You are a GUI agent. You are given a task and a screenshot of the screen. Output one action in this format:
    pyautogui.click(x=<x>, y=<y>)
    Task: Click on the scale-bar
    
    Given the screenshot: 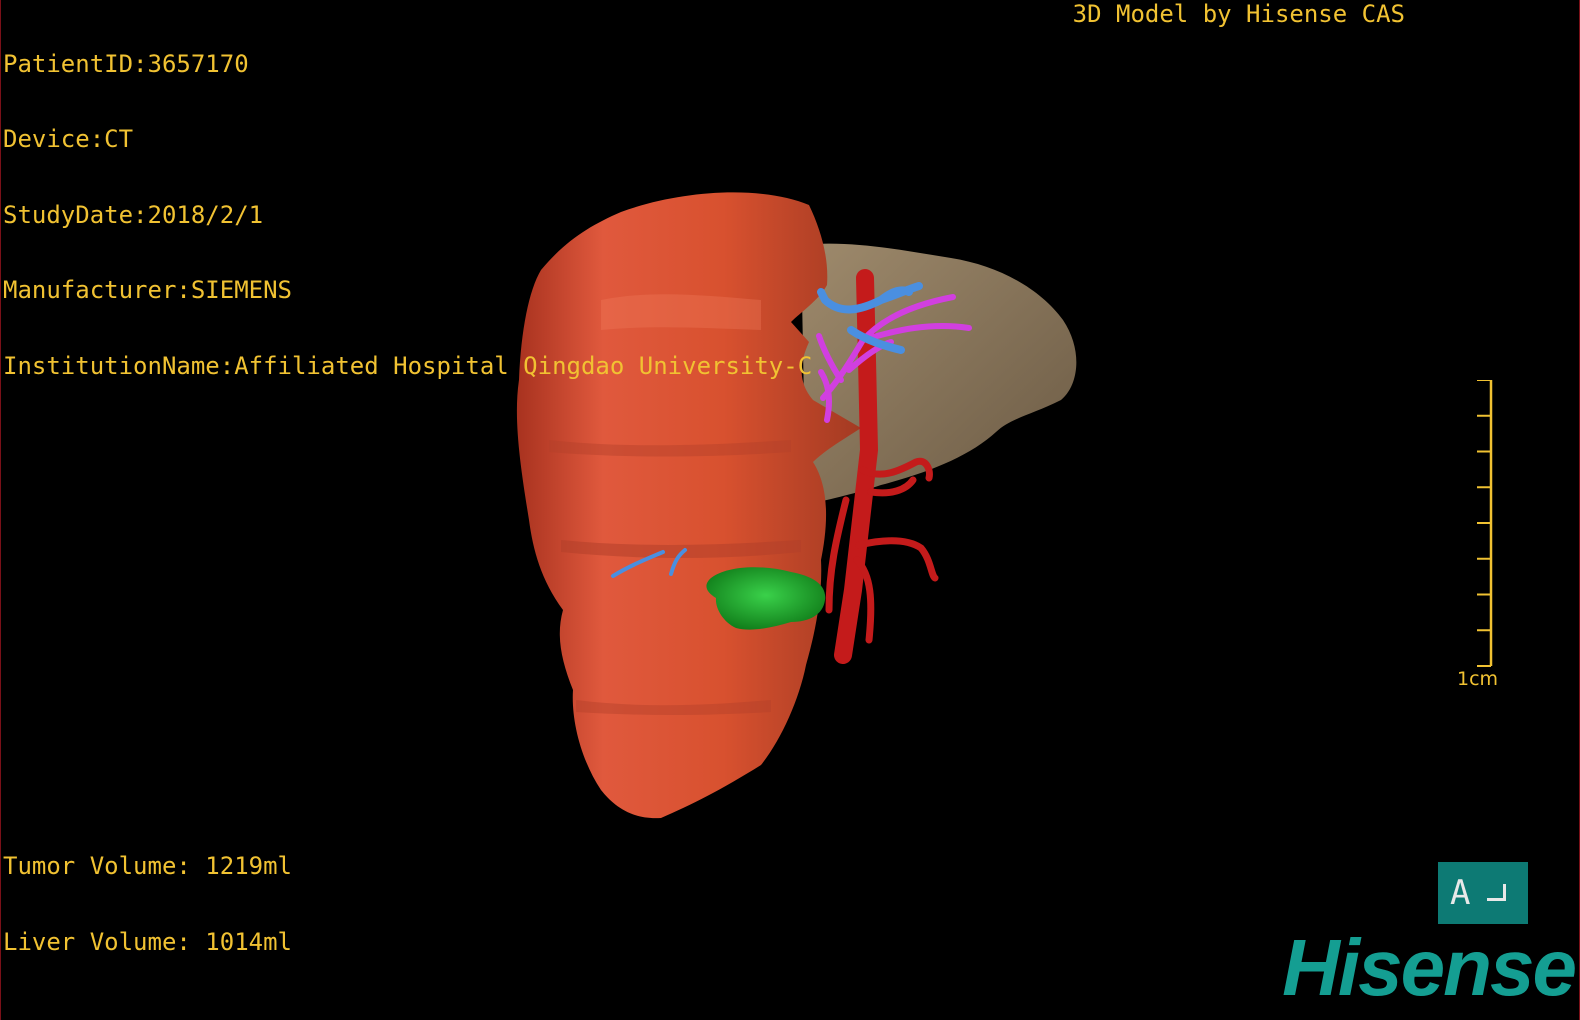 What is the action you would take?
    pyautogui.click(x=1485, y=523)
    